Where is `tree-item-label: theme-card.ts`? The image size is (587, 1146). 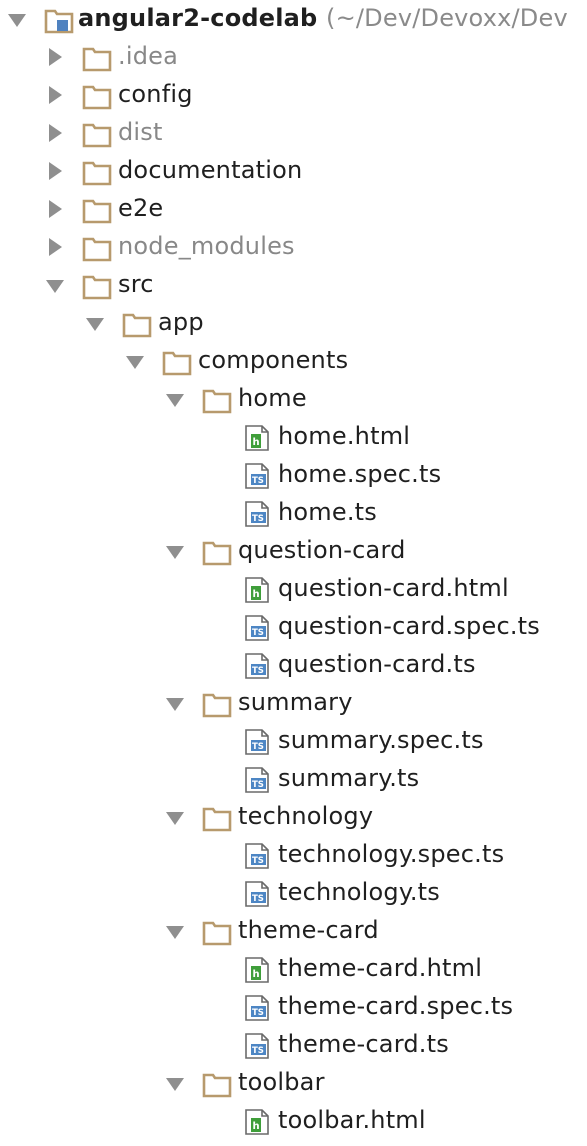
tree-item-label: theme-card.ts is located at coordinates (363, 1044).